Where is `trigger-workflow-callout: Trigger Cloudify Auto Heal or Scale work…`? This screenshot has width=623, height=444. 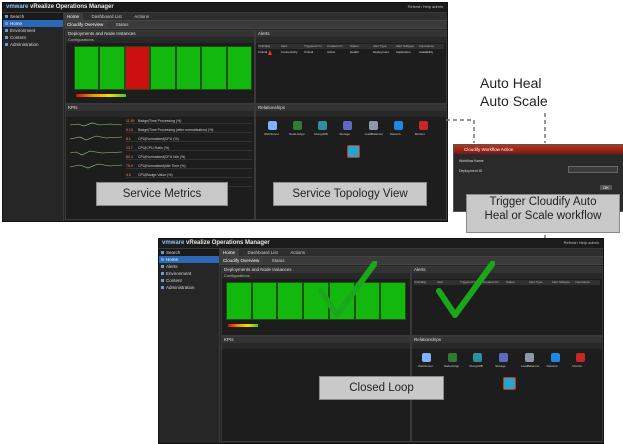 trigger-workflow-callout: Trigger Cloudify Auto Heal or Scale work… is located at coordinates (543, 213).